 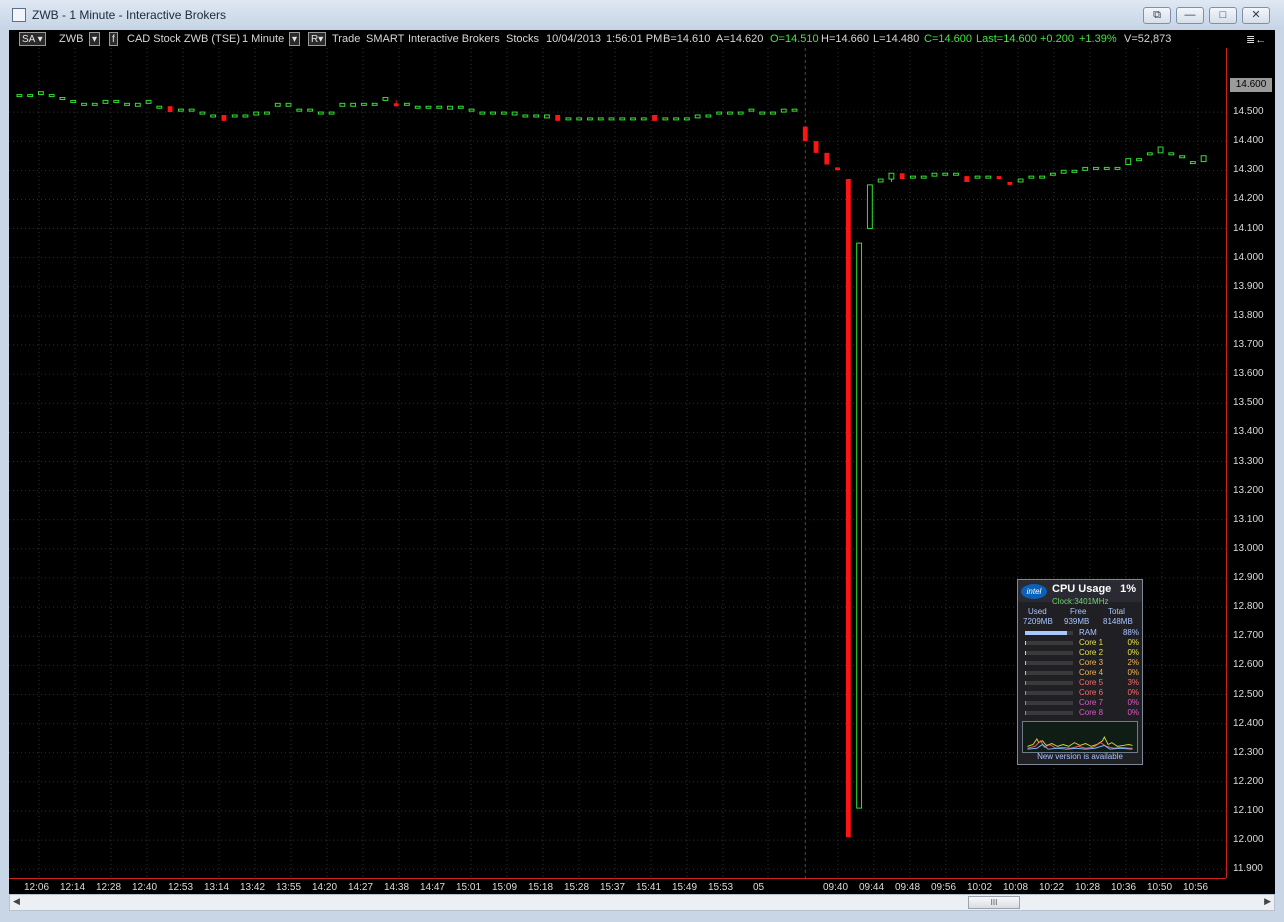 I want to click on y-tick-label: 13.700, so click(x=1248, y=345).